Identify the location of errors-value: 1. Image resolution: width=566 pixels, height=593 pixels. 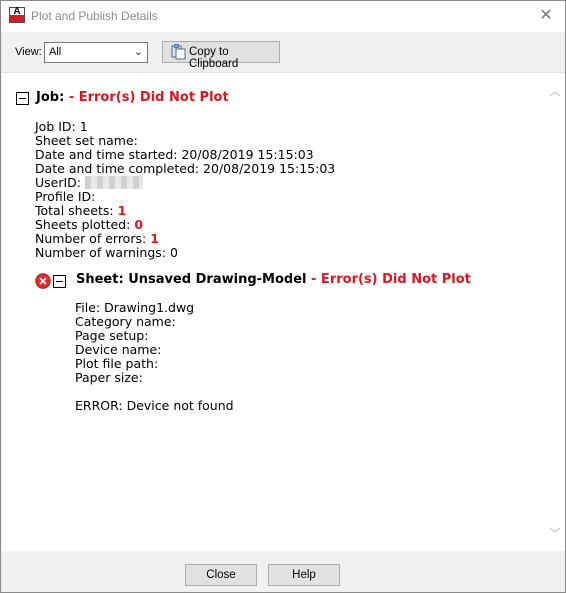
(154, 238).